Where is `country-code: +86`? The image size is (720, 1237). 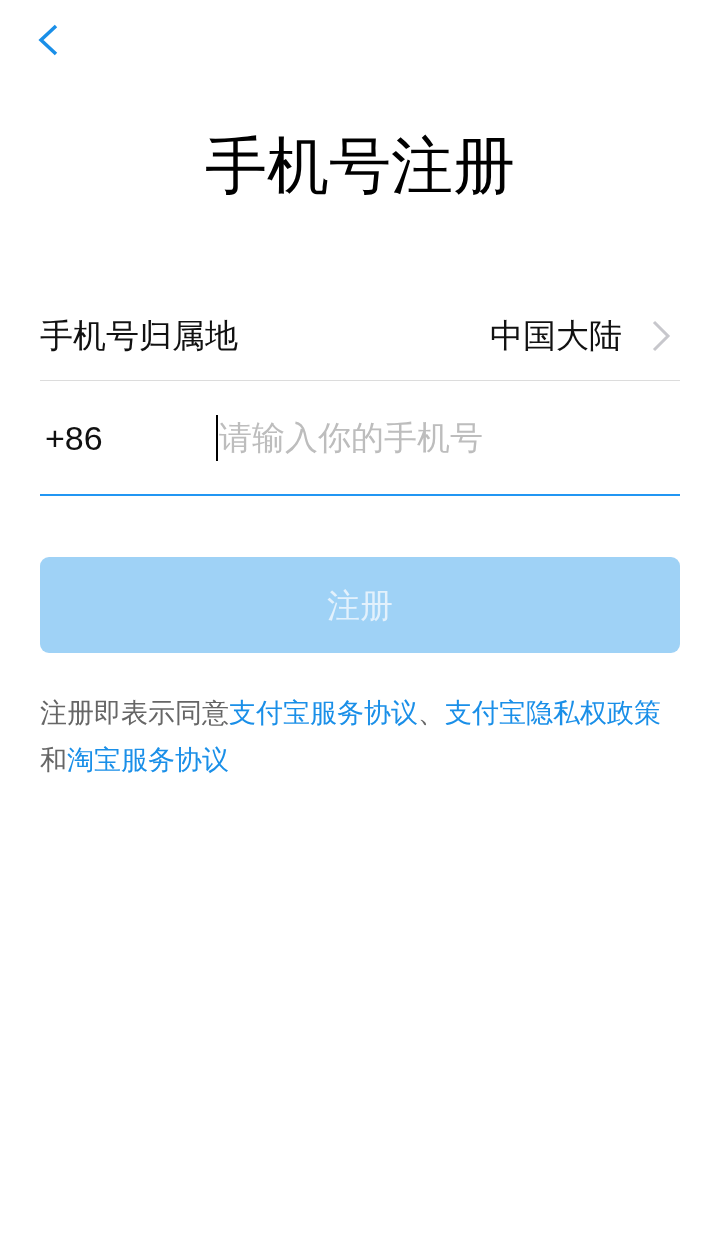 country-code: +86 is located at coordinates (74, 437).